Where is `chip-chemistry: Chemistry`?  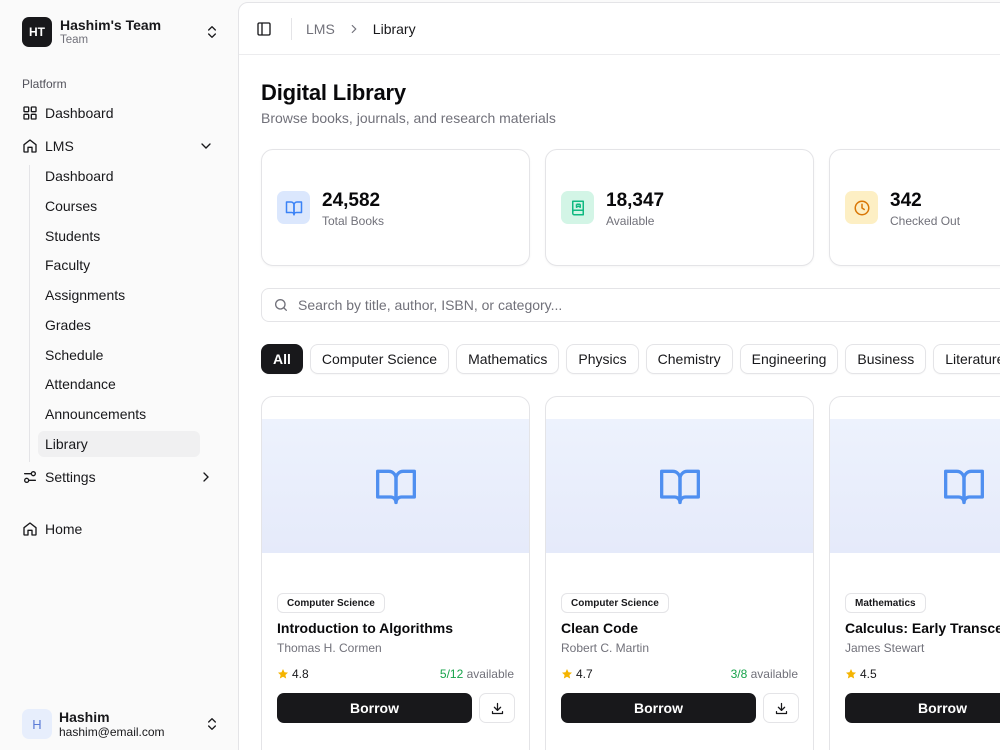
chip-chemistry: Chemistry is located at coordinates (689, 359).